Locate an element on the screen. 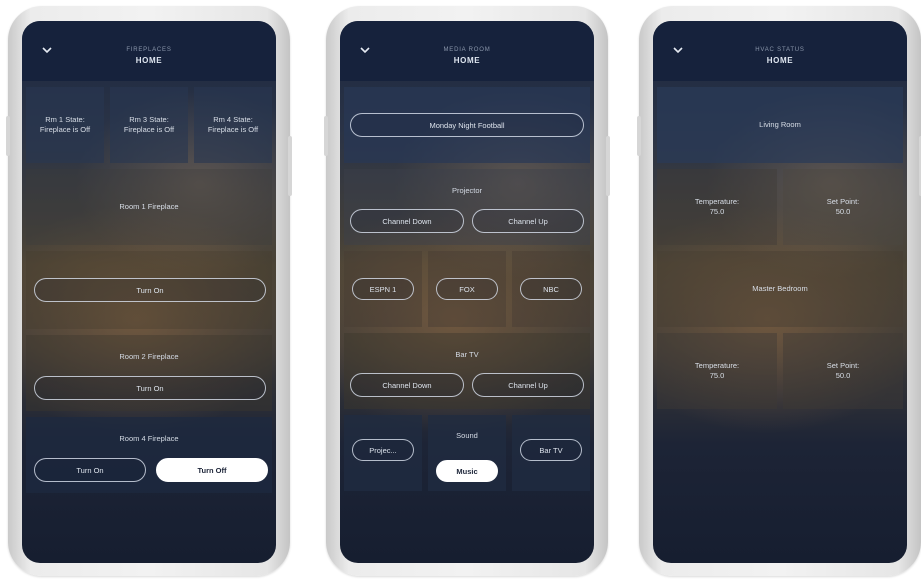  room1-turn-on-button: Turn On is located at coordinates (150, 290).